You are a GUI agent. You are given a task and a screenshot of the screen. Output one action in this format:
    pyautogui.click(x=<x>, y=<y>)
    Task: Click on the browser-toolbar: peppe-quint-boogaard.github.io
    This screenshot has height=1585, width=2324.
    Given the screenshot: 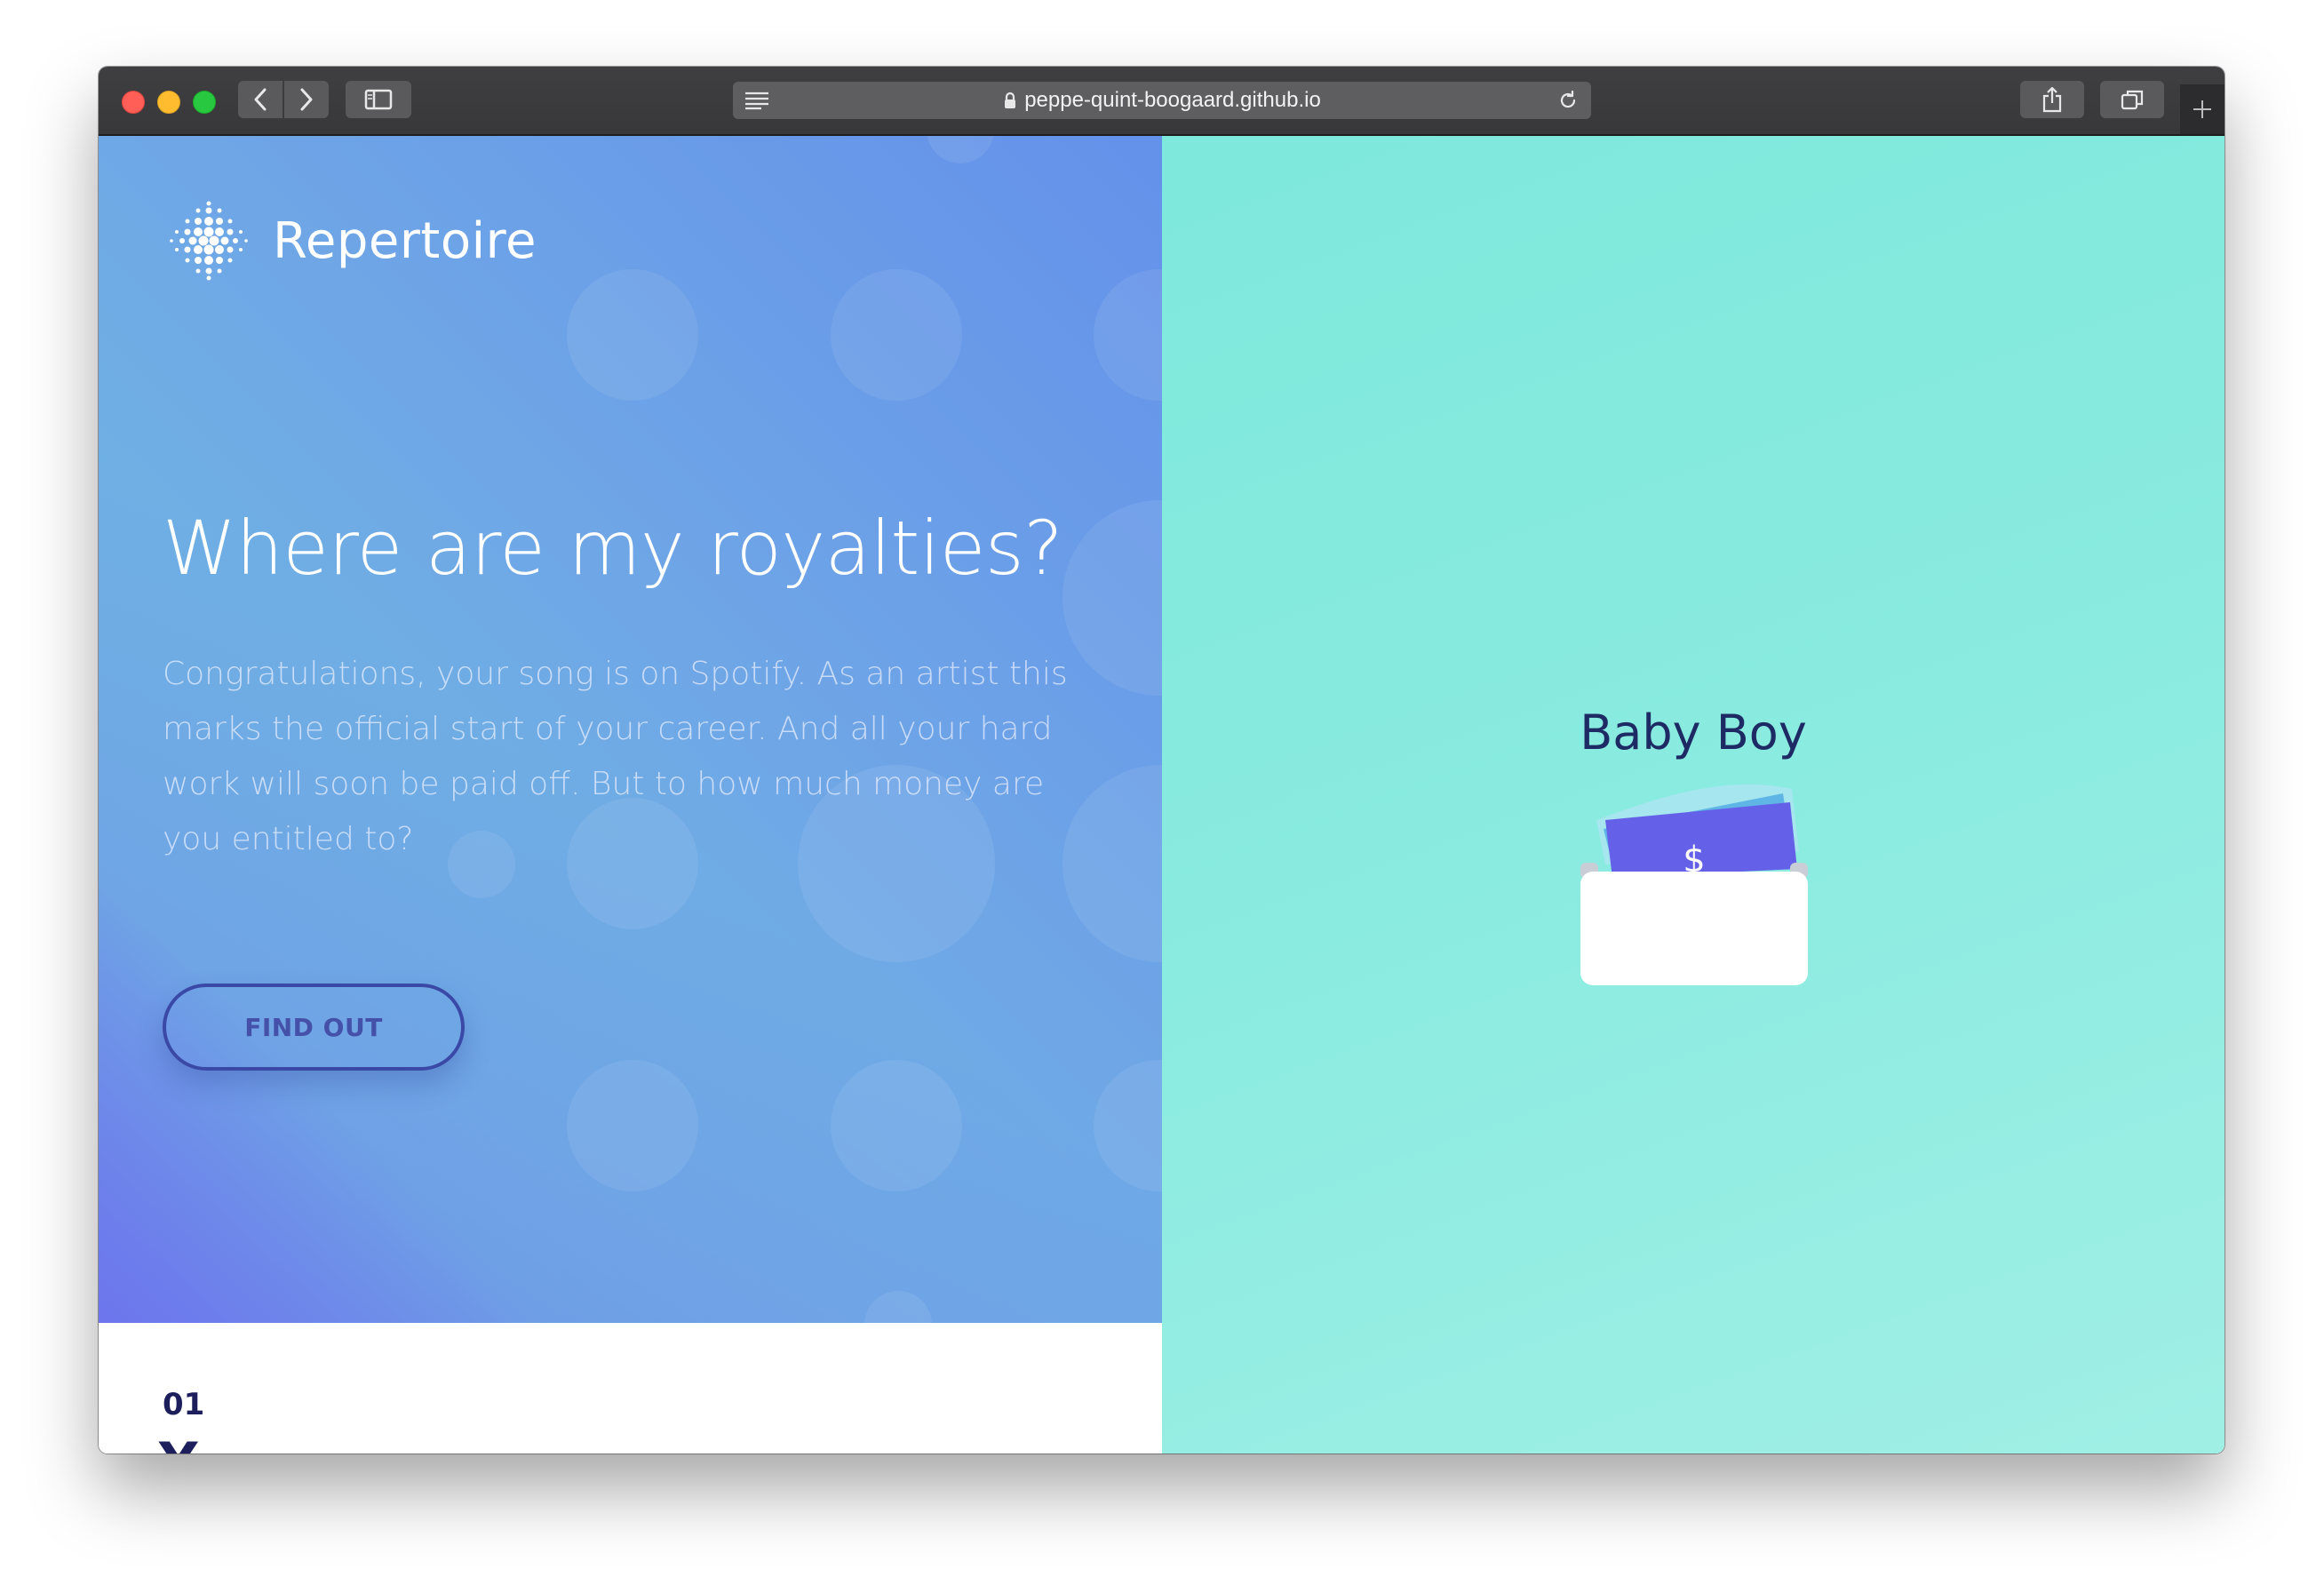 What is the action you would take?
    pyautogui.click(x=1162, y=102)
    